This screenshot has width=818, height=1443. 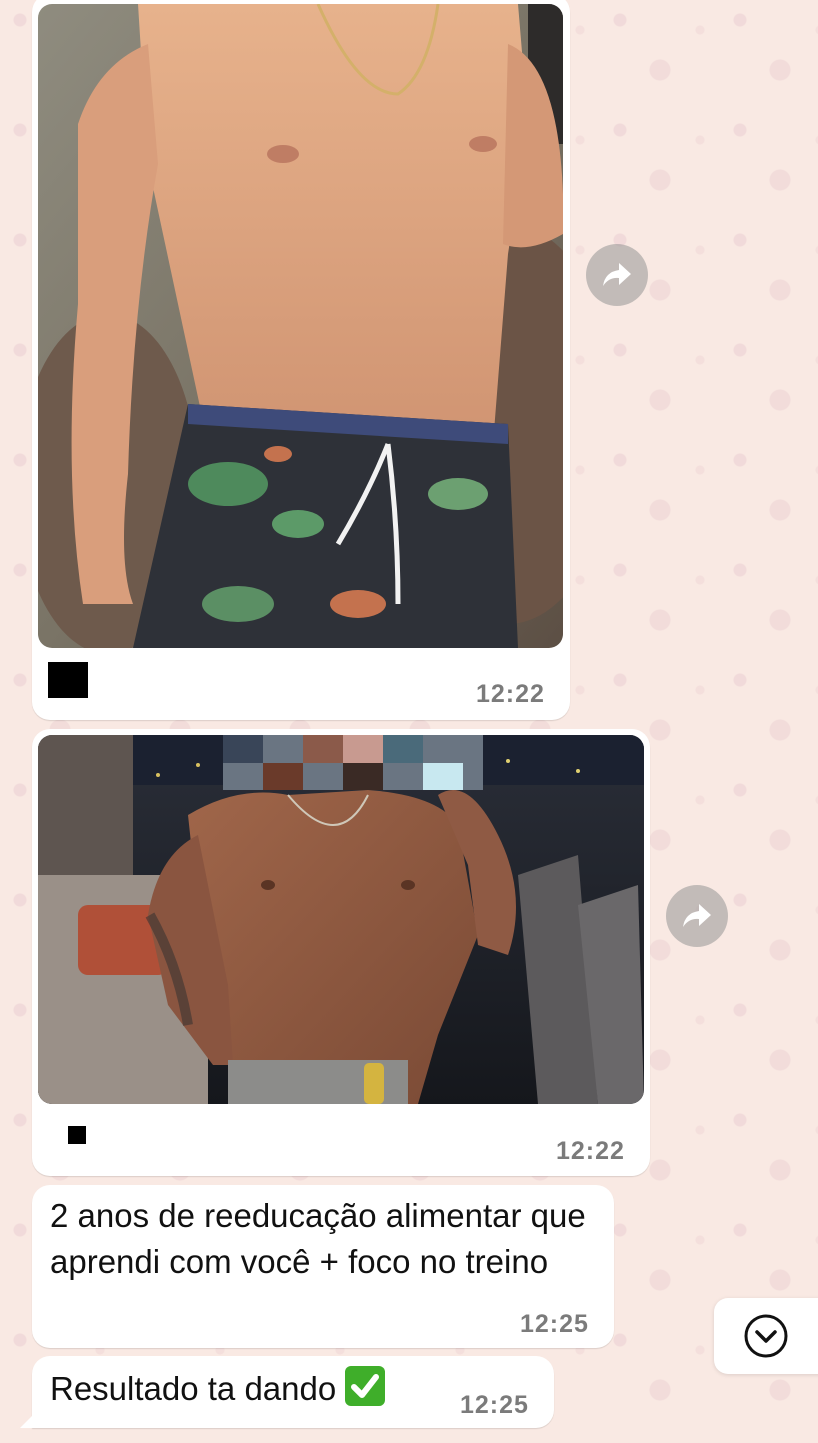 What do you see at coordinates (365, 1386) in the screenshot?
I see `check-mark-button-icon` at bounding box center [365, 1386].